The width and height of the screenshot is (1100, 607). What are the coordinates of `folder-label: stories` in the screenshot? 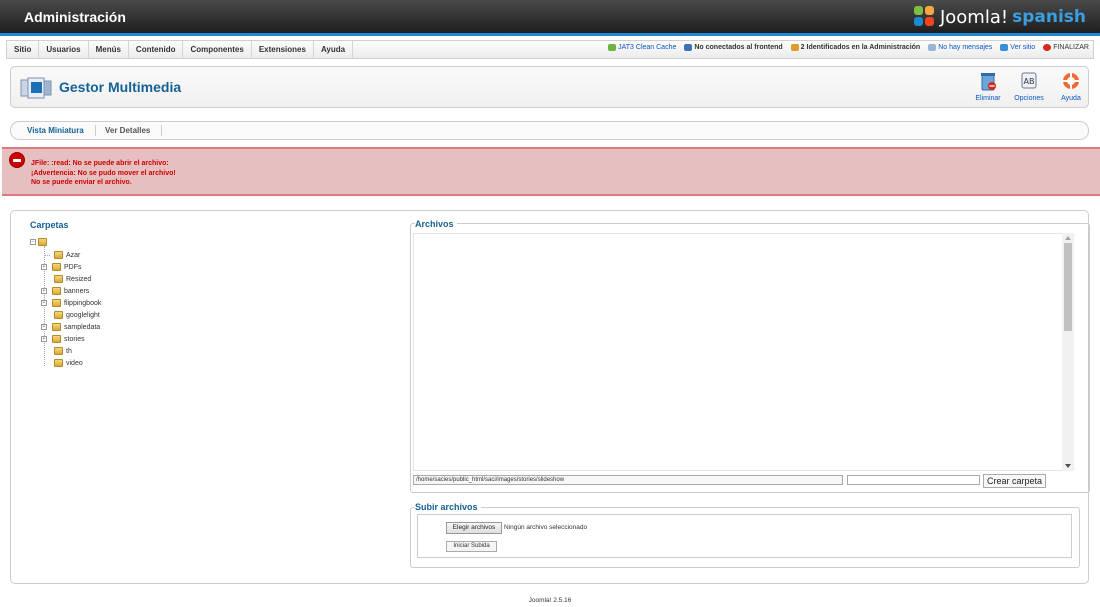 It's located at (74, 339).